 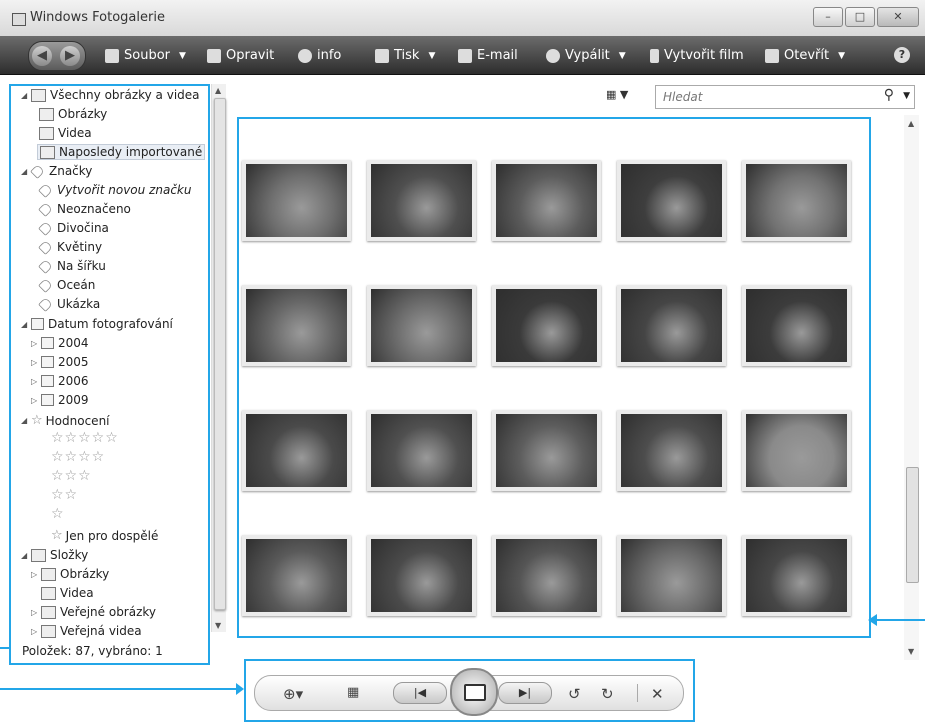 I want to click on navigation-scrollbar: ▲ ▼, so click(x=218, y=358).